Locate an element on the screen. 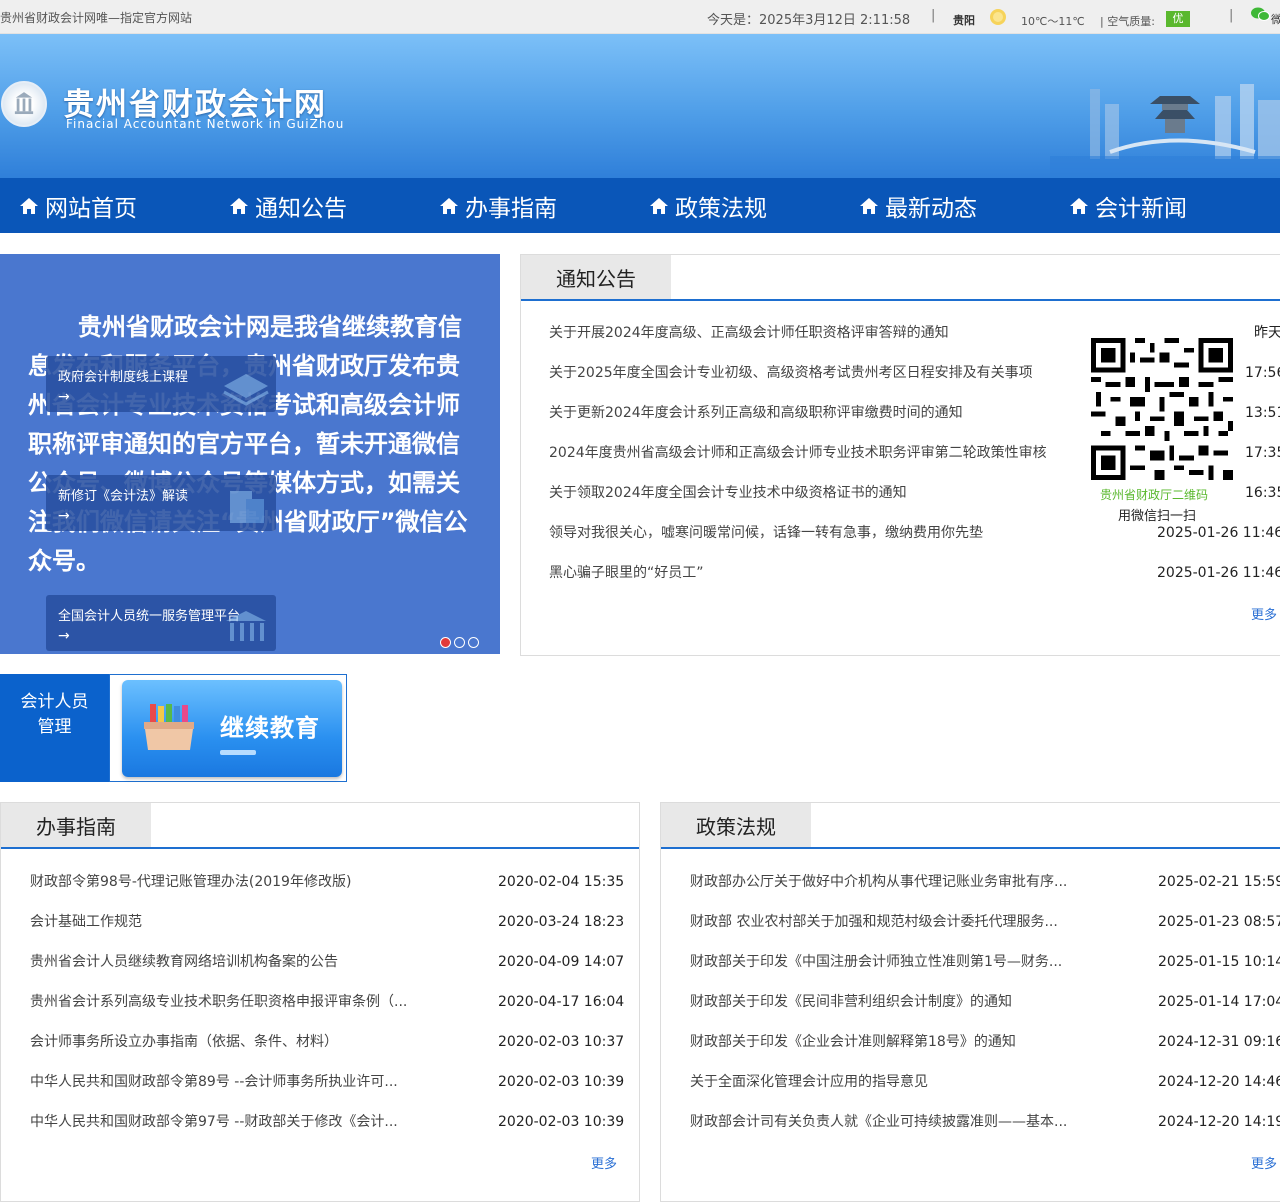 This screenshot has width=1280, height=1202. nav-guide: 办事指南 is located at coordinates (498, 205).